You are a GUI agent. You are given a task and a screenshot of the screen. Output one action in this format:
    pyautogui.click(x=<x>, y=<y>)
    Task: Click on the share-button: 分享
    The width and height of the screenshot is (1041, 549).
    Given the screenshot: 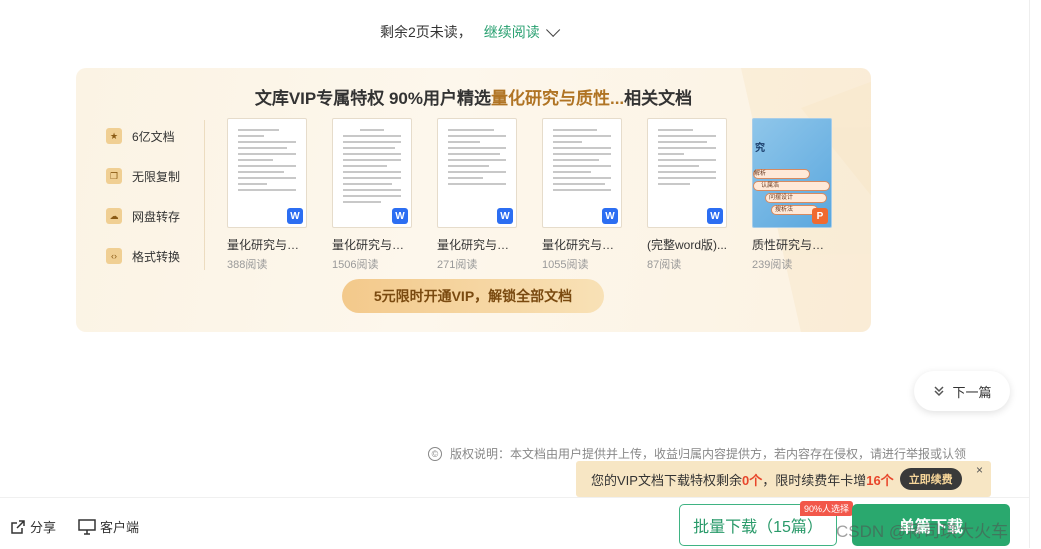 What is the action you would take?
    pyautogui.click(x=33, y=526)
    